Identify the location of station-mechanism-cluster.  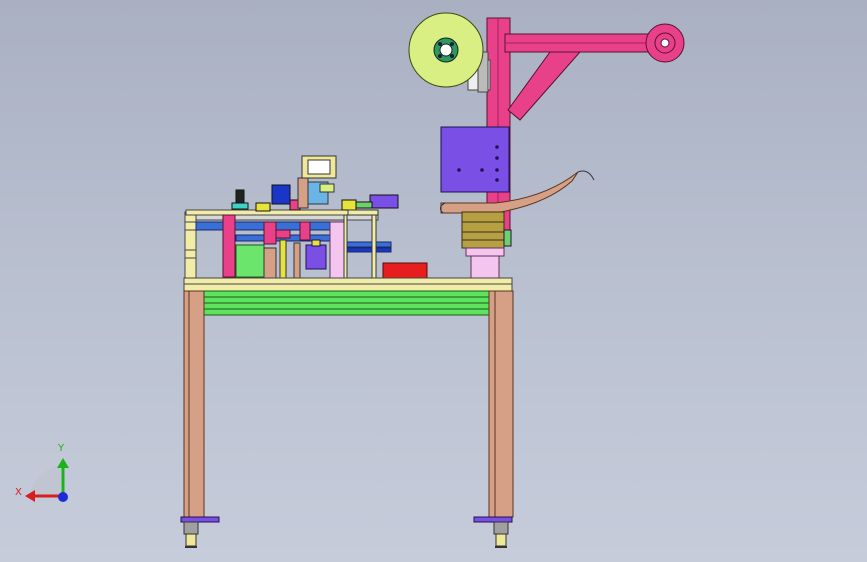
(291, 217).